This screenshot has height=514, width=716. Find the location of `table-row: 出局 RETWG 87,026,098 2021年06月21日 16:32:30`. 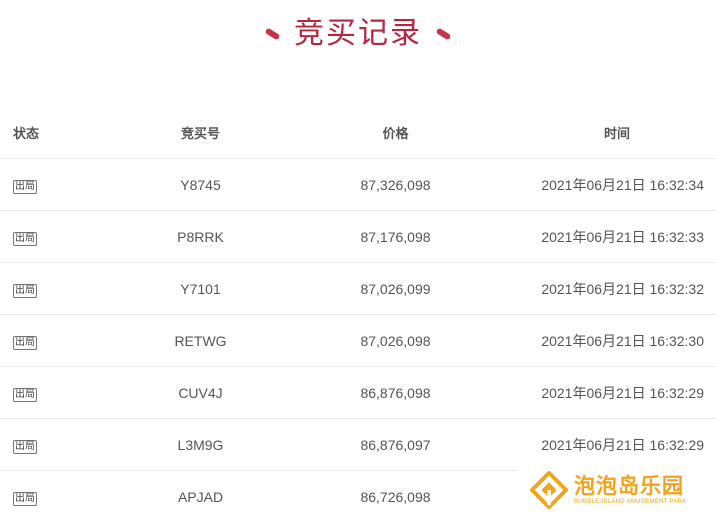

table-row: 出局 RETWG 87,026,098 2021年06月21日 16:32:30 is located at coordinates (358, 340).